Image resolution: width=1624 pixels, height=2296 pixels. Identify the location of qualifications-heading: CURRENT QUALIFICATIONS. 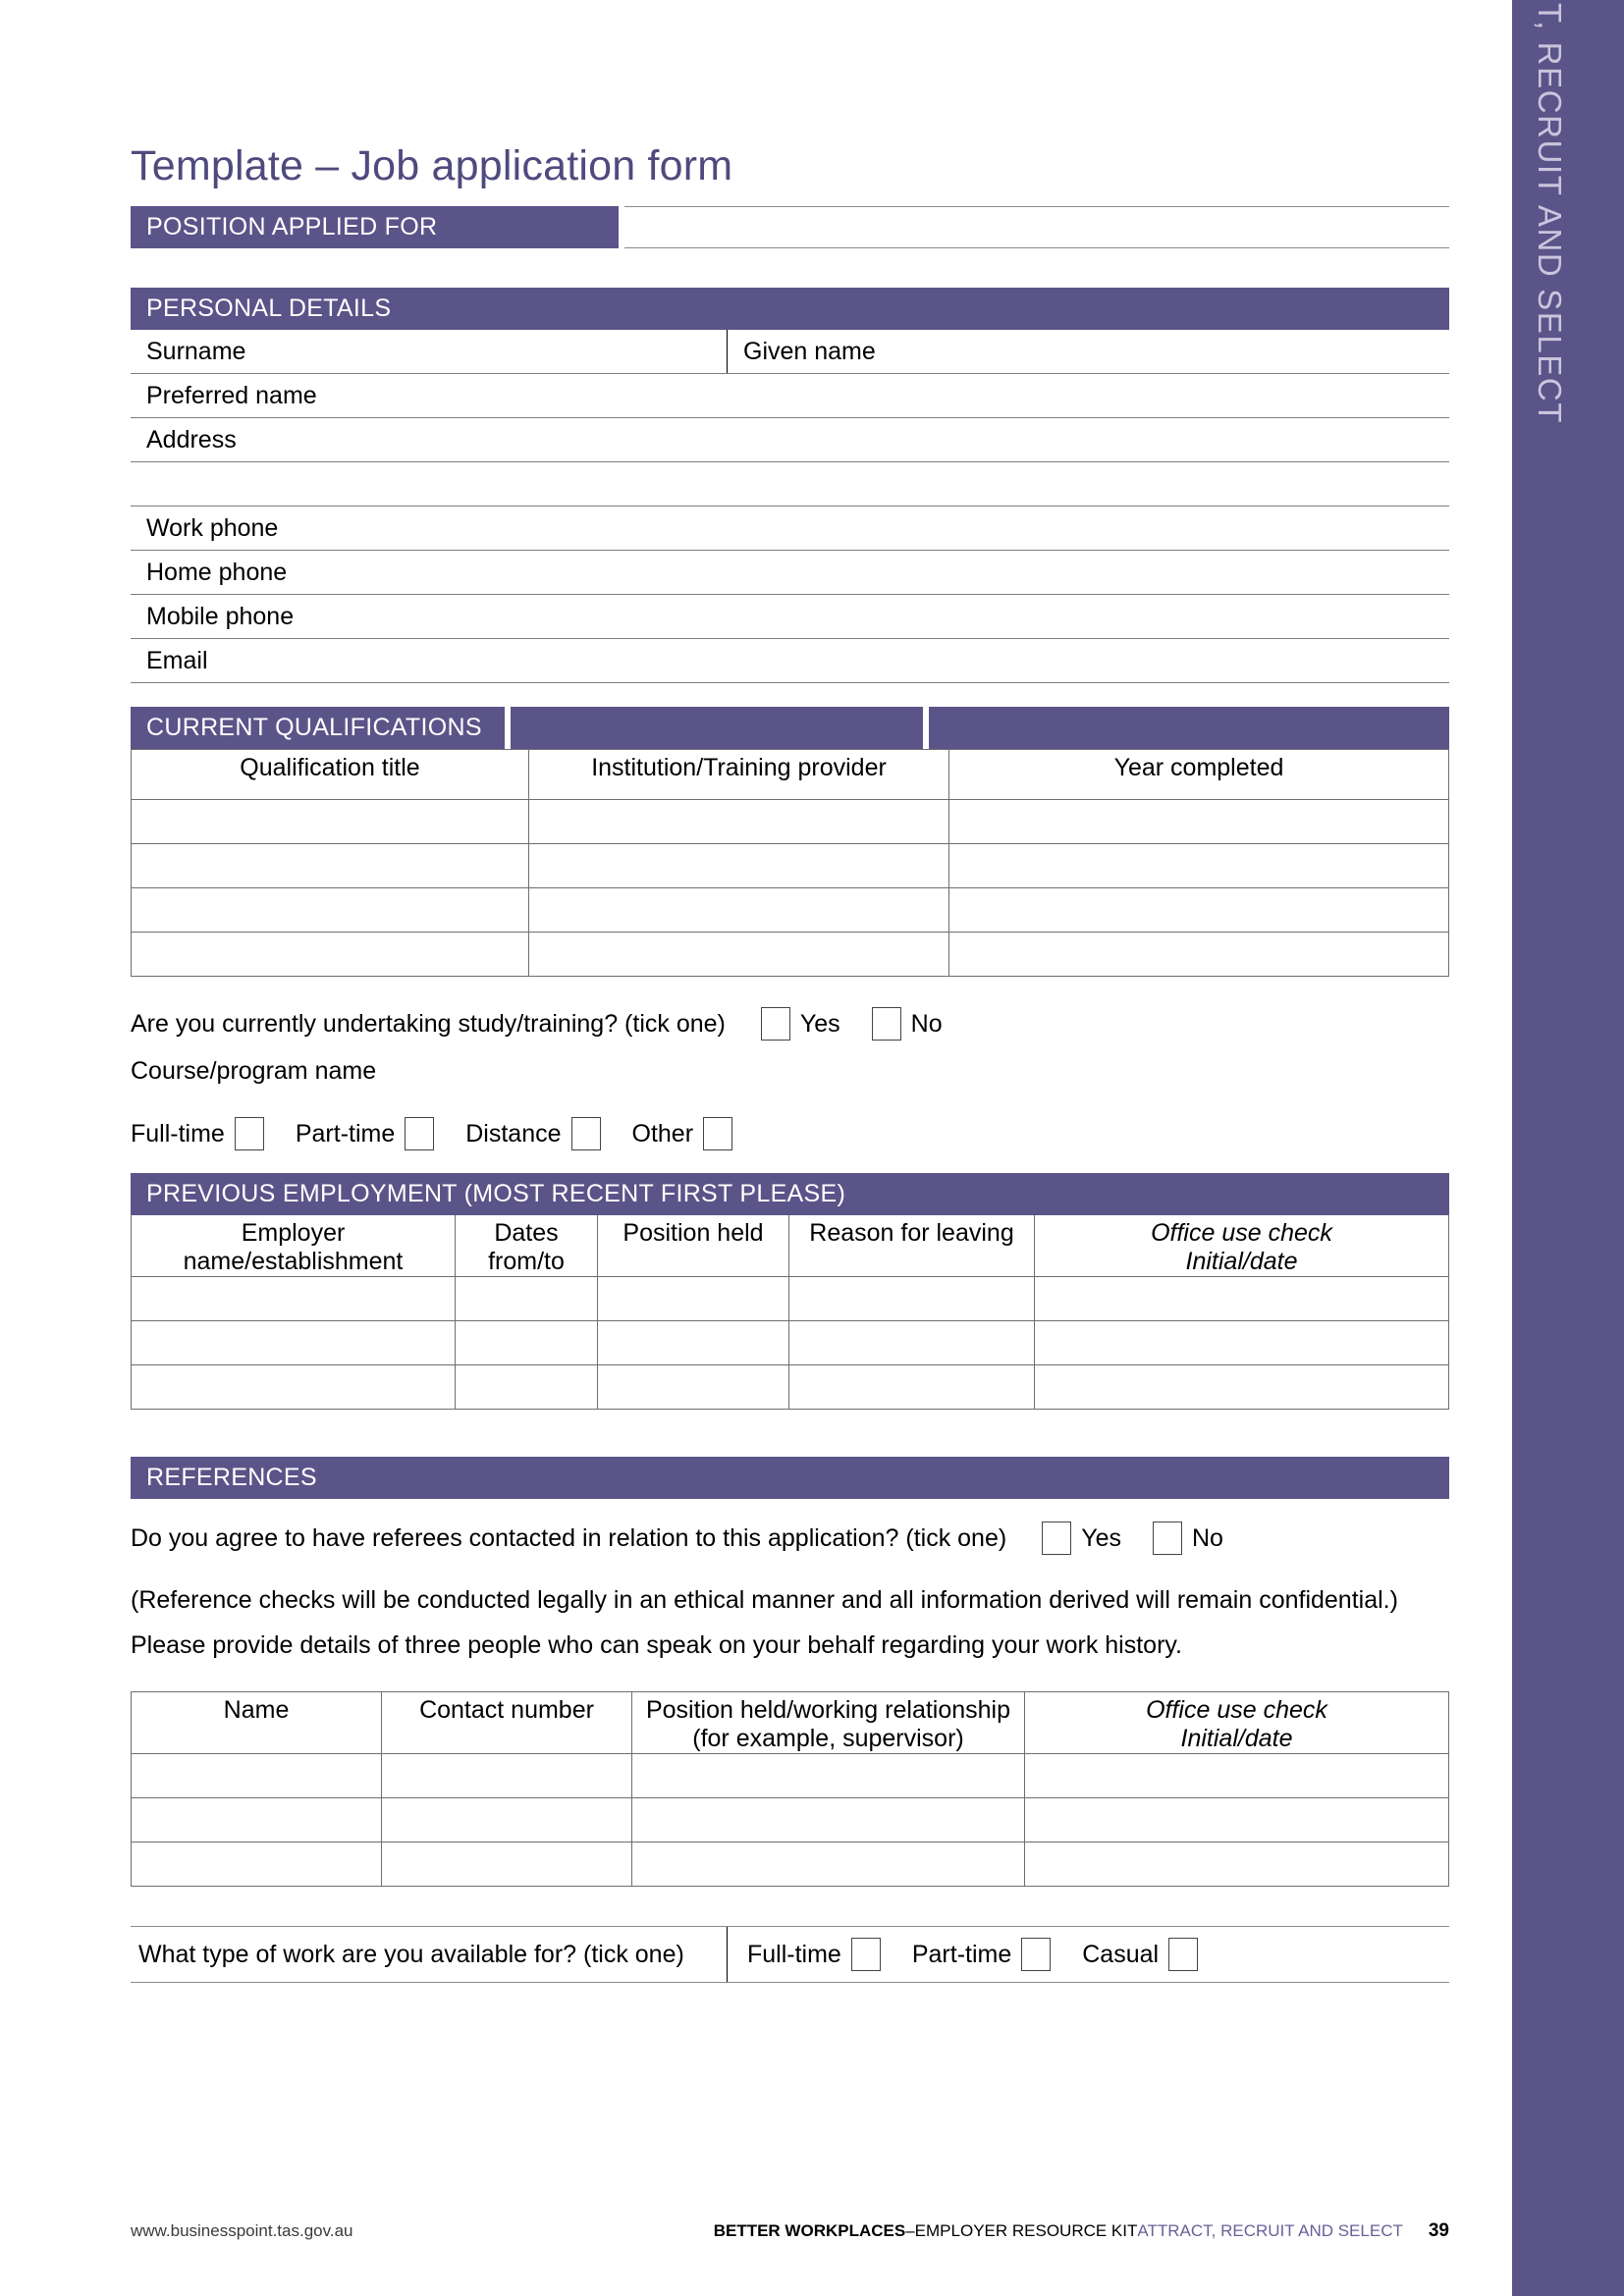
(318, 728).